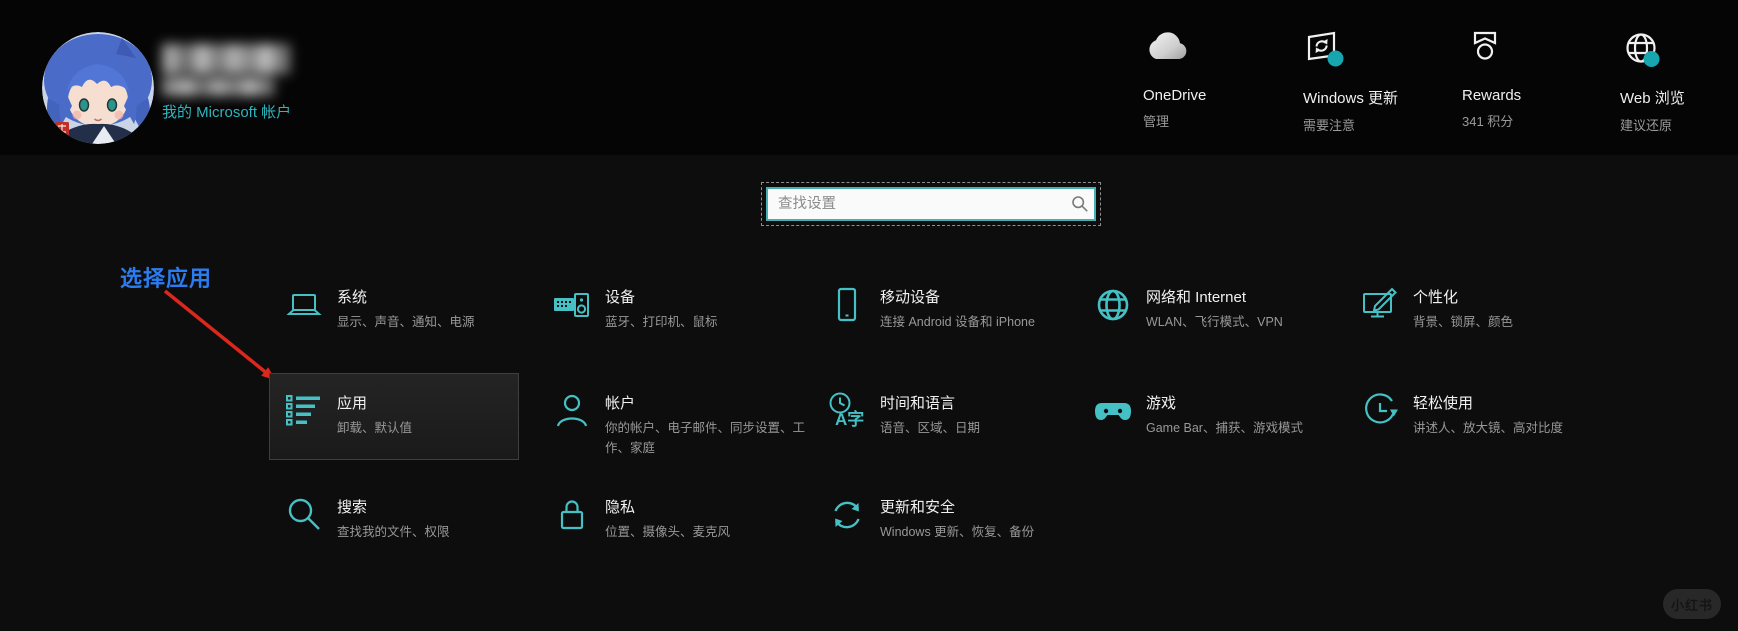 This screenshot has width=1738, height=631. I want to click on search-icon, so click(1080, 206).